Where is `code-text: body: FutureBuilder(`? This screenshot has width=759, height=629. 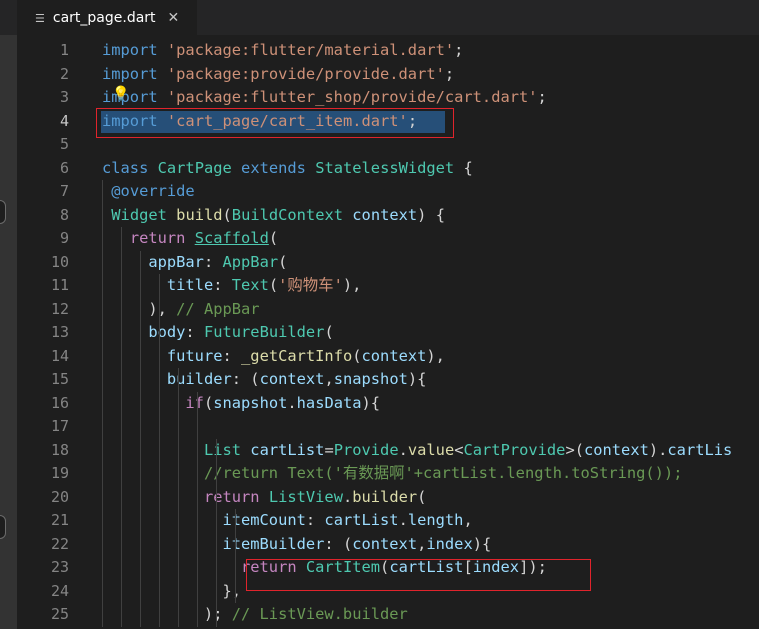 code-text: body: FutureBuilder( is located at coordinates (217, 332).